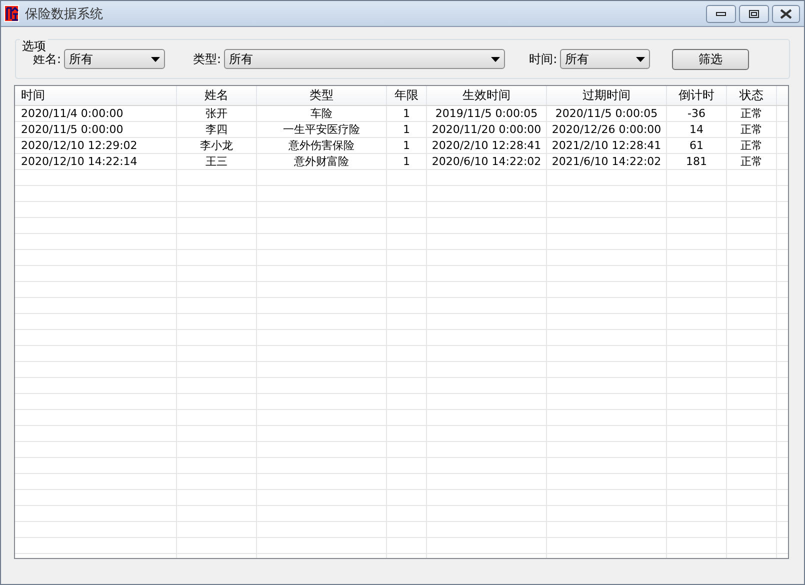  I want to click on table-cell: 2020/12/26 0:00:00, so click(607, 130).